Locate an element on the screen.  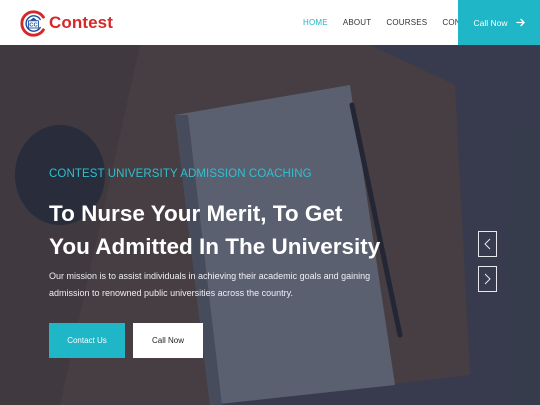
brand-name: Contest is located at coordinates (81, 22).